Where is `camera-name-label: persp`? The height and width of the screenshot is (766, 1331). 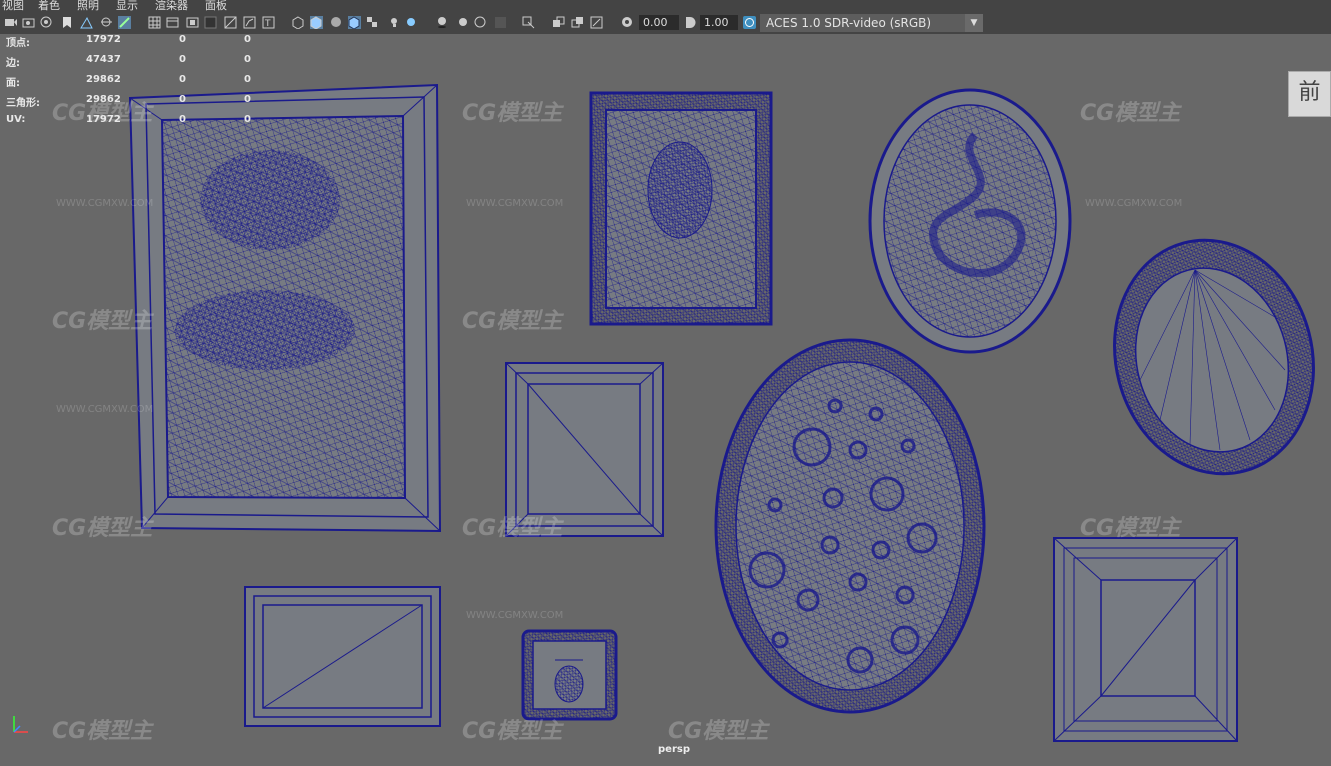 camera-name-label: persp is located at coordinates (674, 749).